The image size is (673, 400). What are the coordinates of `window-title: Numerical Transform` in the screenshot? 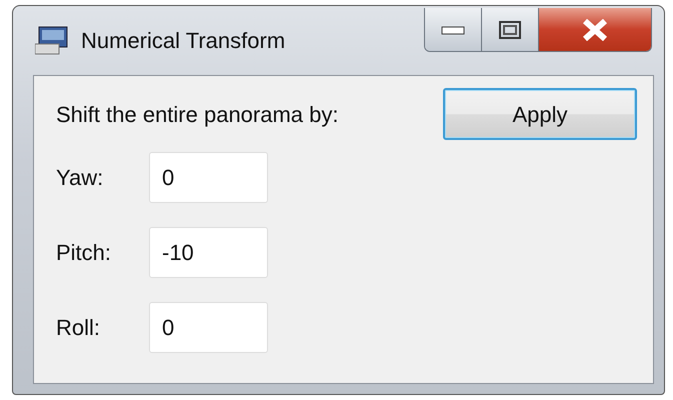 It's located at (183, 41).